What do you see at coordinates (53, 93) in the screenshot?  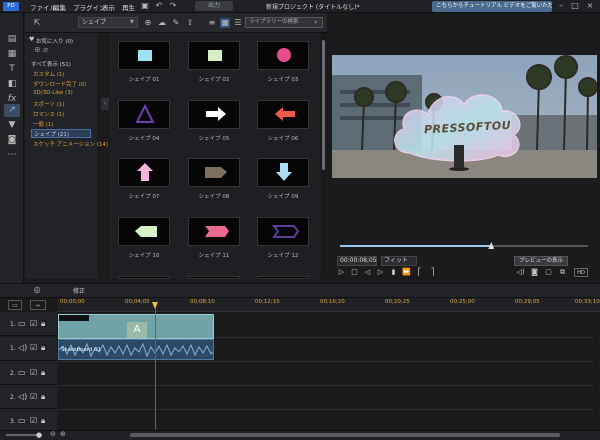 I see `category-3d: 3D/3D-Like (3)` at bounding box center [53, 93].